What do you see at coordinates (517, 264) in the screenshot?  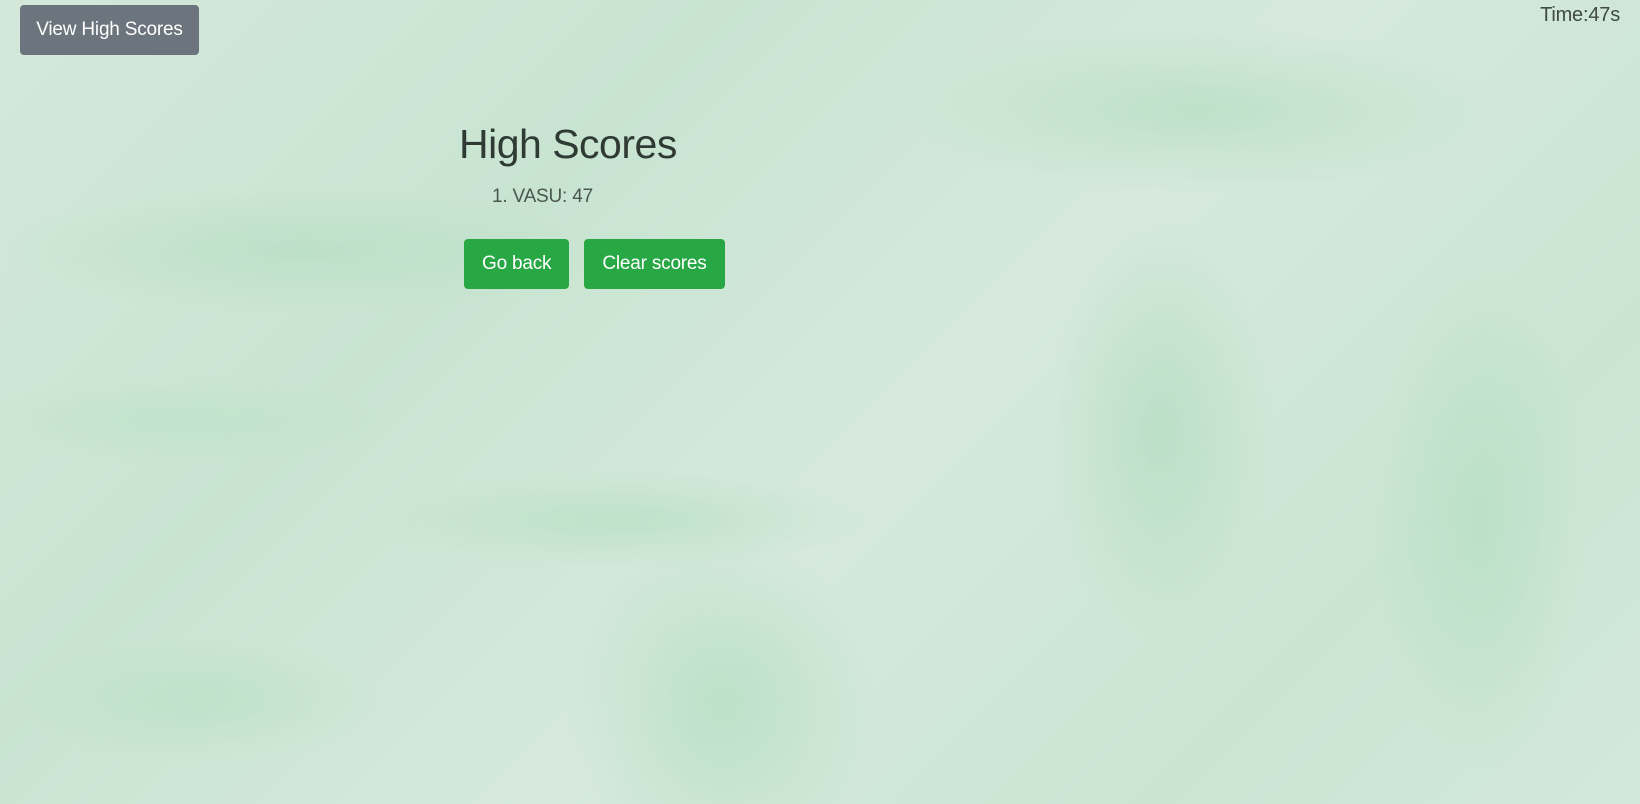 I see `go-back-button: Go back` at bounding box center [517, 264].